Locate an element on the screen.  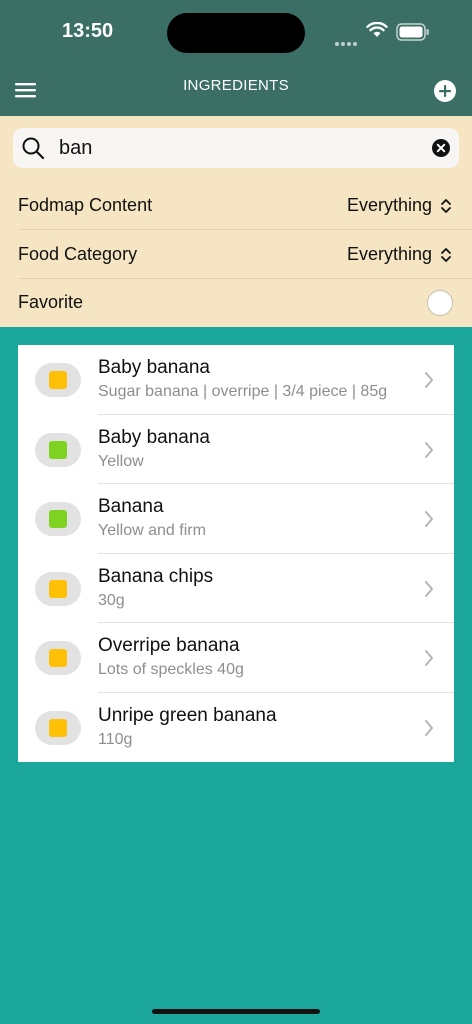
favorite-toggle is located at coordinates (440, 303).